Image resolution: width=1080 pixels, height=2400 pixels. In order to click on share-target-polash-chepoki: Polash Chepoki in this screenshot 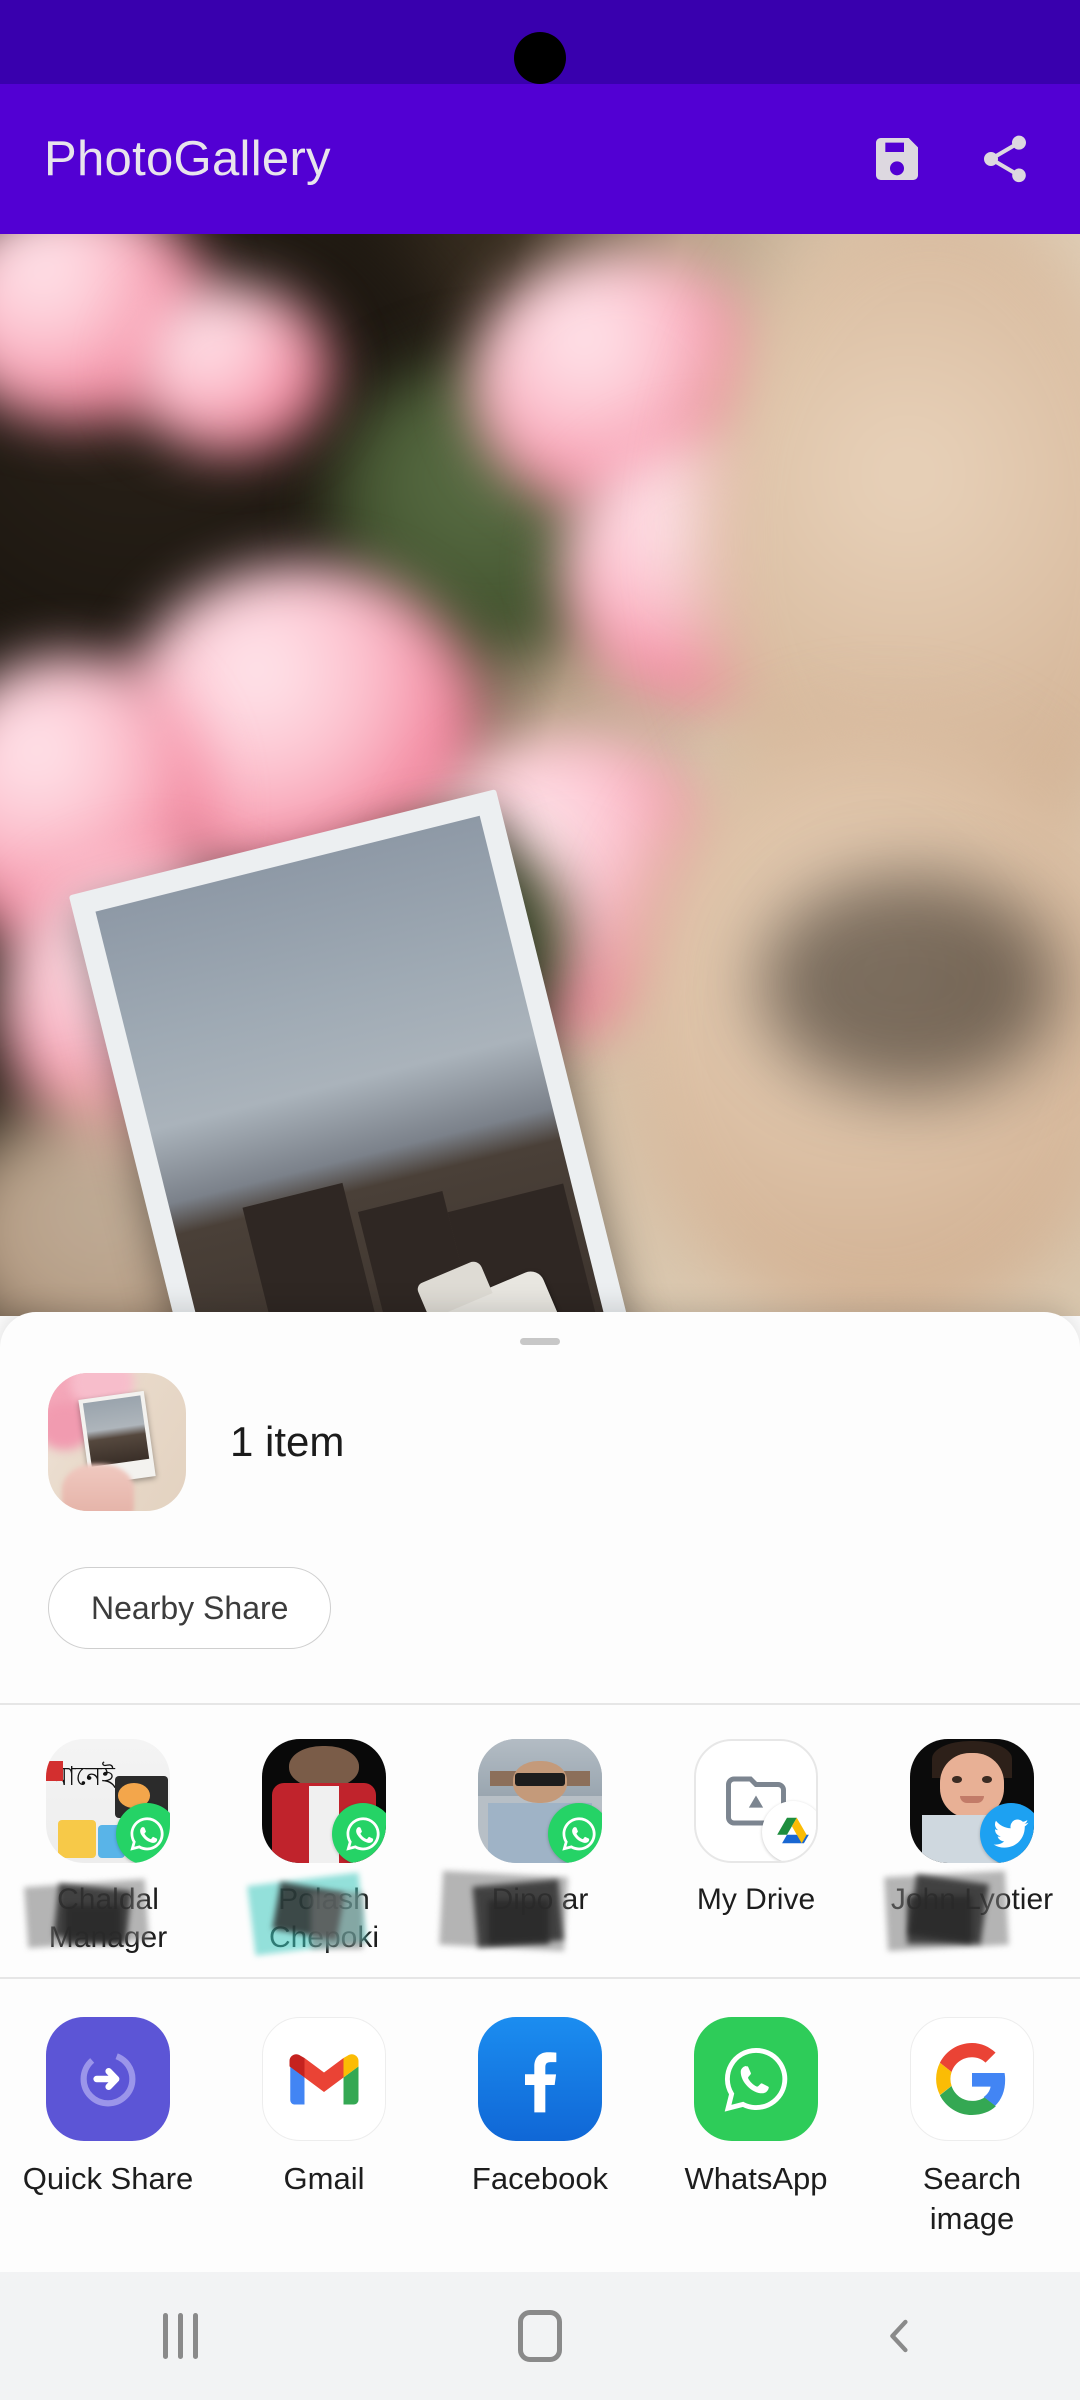, I will do `click(324, 1848)`.